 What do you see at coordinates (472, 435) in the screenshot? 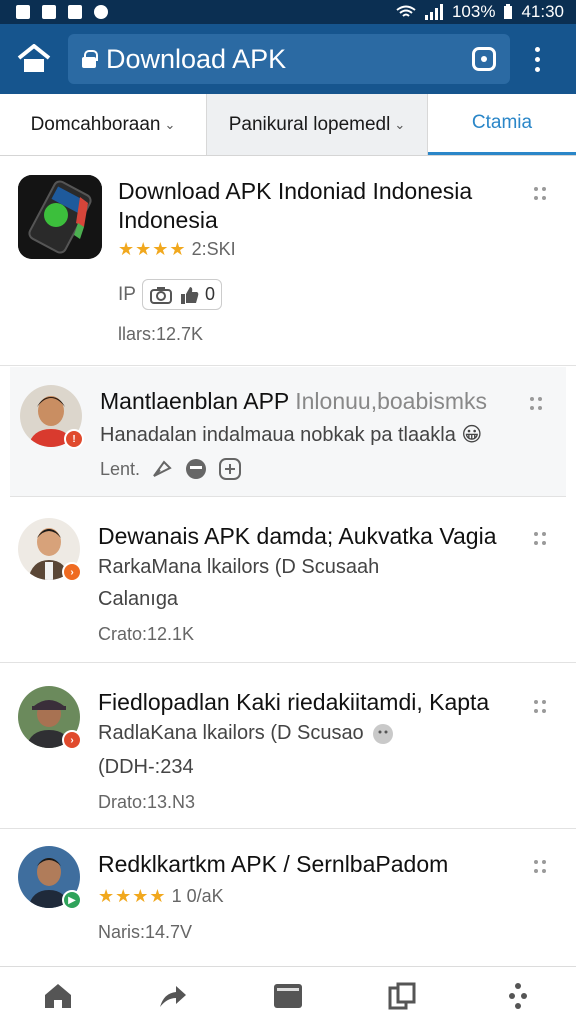
I see `emoji-icon: 😀` at bounding box center [472, 435].